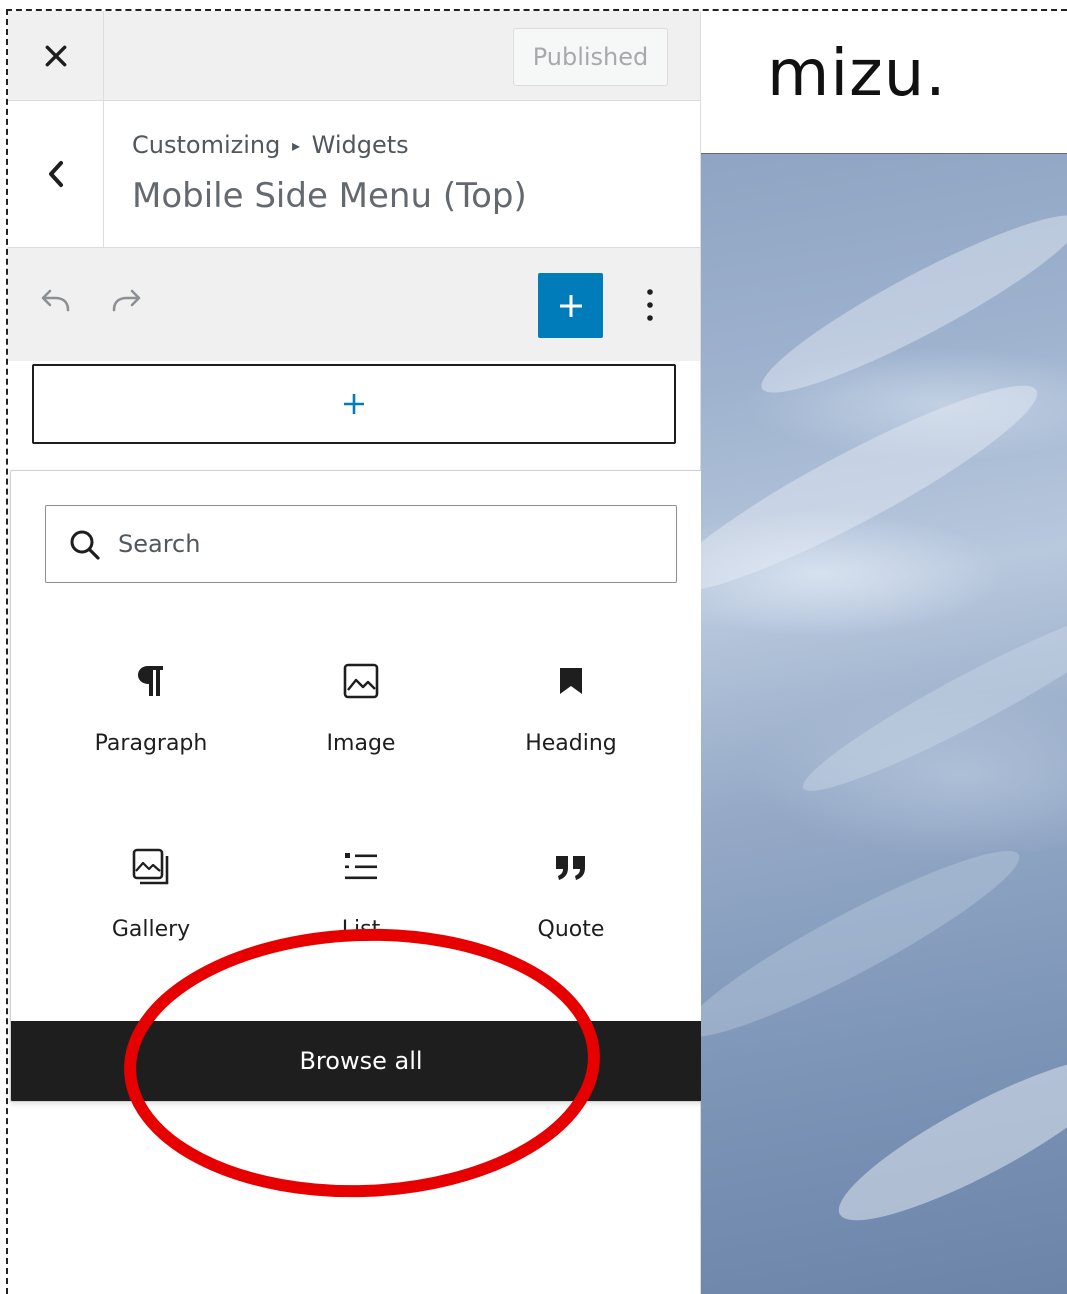 The width and height of the screenshot is (1067, 1294). Describe the element at coordinates (361, 716) in the screenshot. I see `block-image: Image` at that location.